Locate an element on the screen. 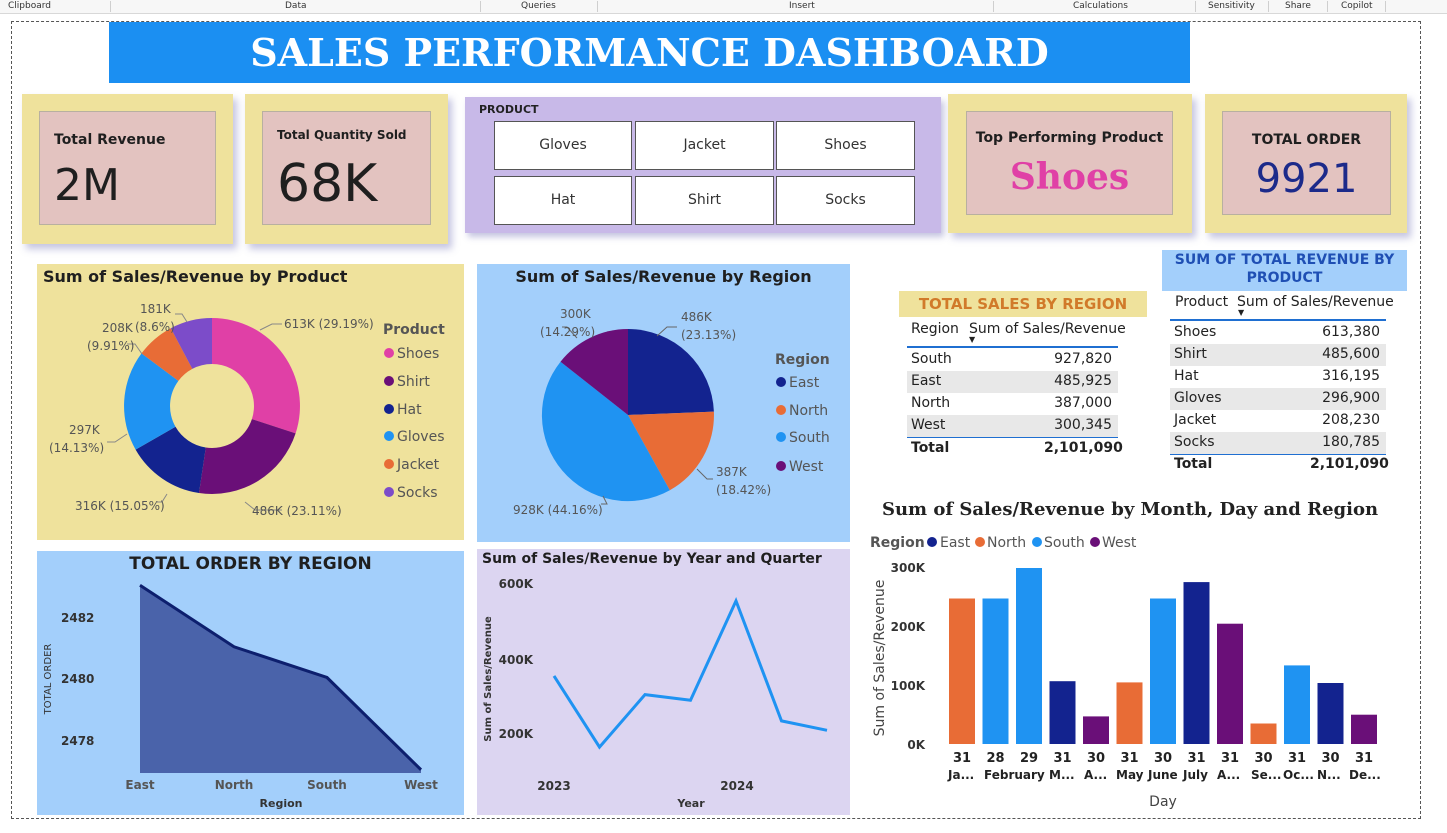 This screenshot has width=1447, height=833. line-ylabel: Sum of Sales/Revenue is located at coordinates (488, 679).